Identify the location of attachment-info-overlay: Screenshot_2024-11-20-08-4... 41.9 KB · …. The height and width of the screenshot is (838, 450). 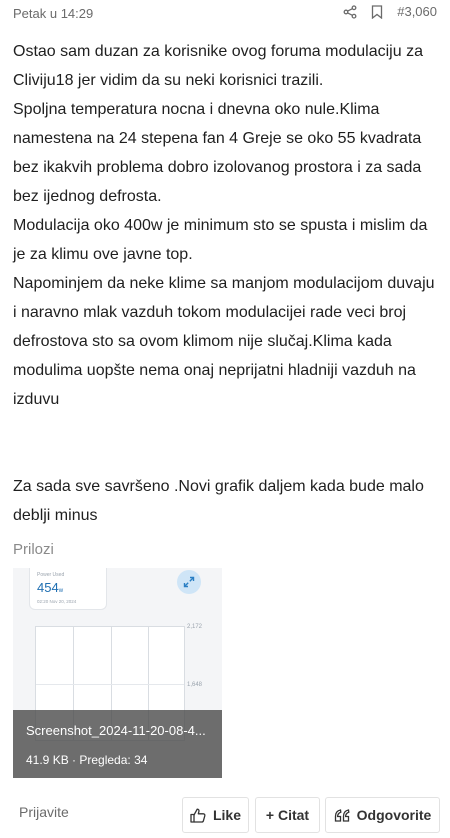
(117, 744).